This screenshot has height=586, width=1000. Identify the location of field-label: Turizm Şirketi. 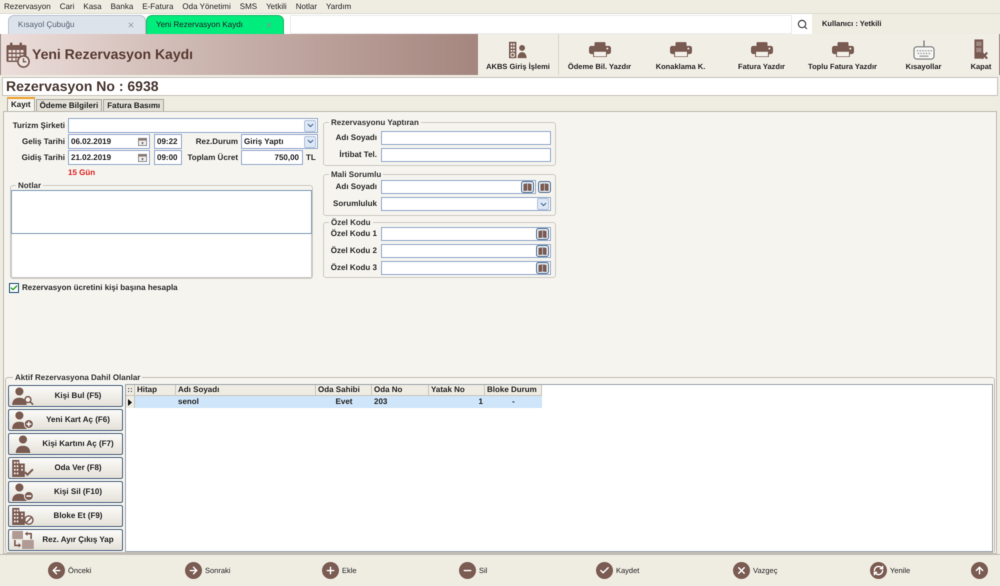
(38, 125).